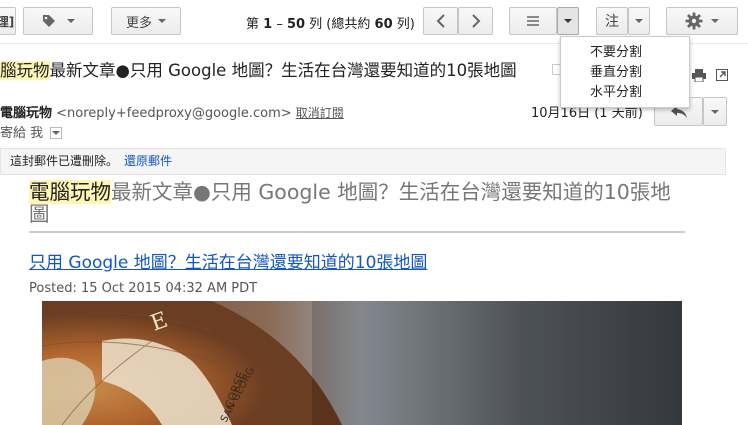 The image size is (748, 425). What do you see at coordinates (143, 288) in the screenshot?
I see `posted-date: Posted: 15 Oct 2015 04:32 AM PDT` at bounding box center [143, 288].